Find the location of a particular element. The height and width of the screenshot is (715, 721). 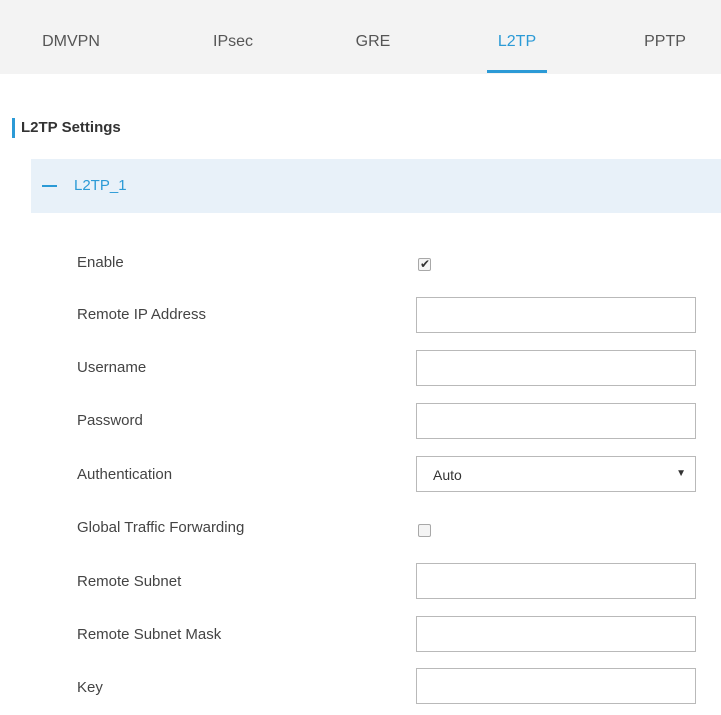

authentication-label: Authentication is located at coordinates (125, 474).